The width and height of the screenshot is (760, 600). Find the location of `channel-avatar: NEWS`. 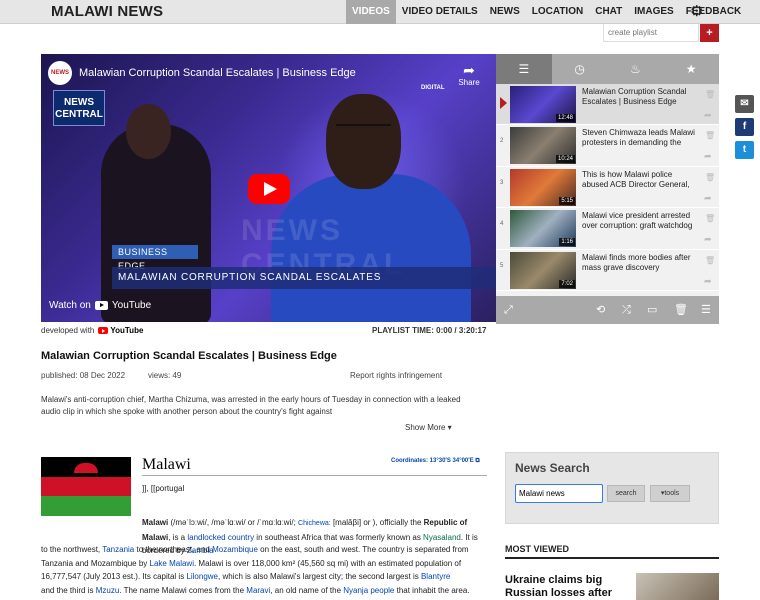

channel-avatar: NEWS is located at coordinates (60, 73).